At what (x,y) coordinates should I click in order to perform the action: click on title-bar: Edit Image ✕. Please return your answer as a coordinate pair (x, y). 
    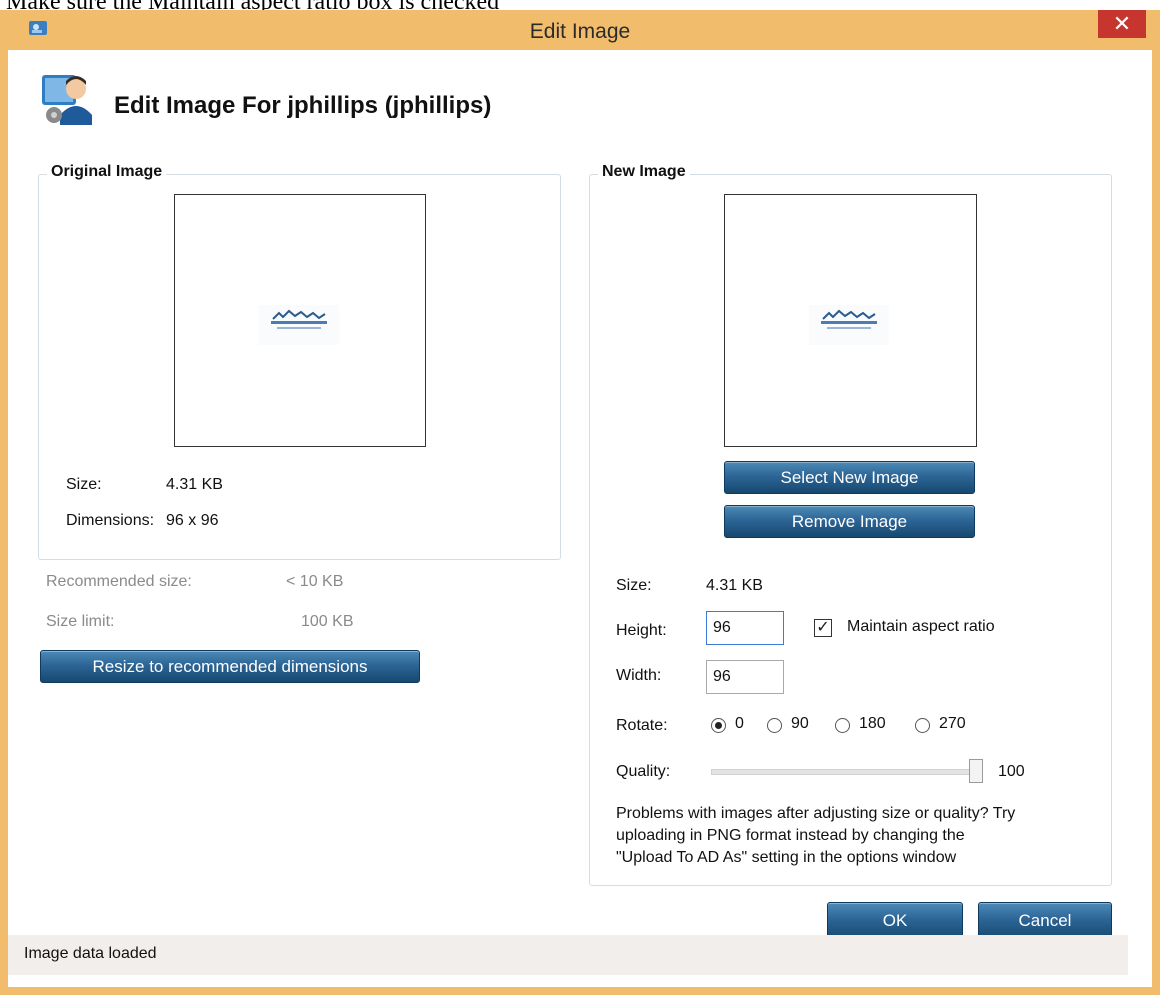
    Looking at the image, I should click on (580, 30).